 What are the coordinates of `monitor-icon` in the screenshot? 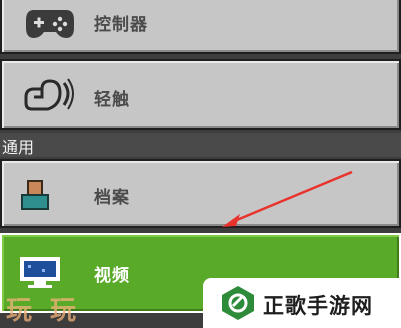 It's located at (40, 272).